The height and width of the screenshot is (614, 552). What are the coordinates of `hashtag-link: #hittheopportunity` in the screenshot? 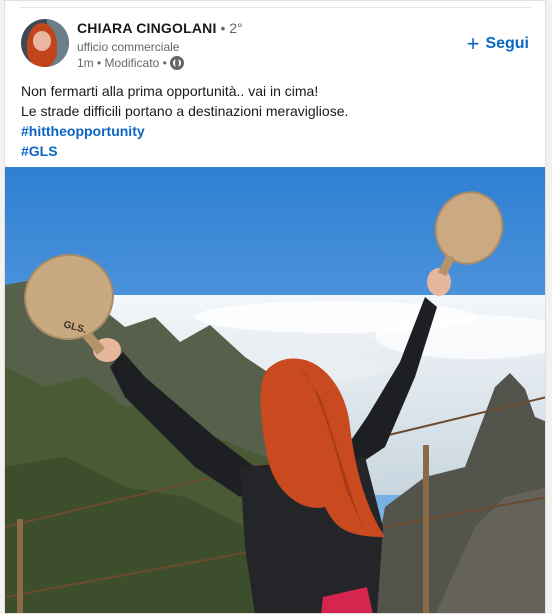 It's located at (276, 131).